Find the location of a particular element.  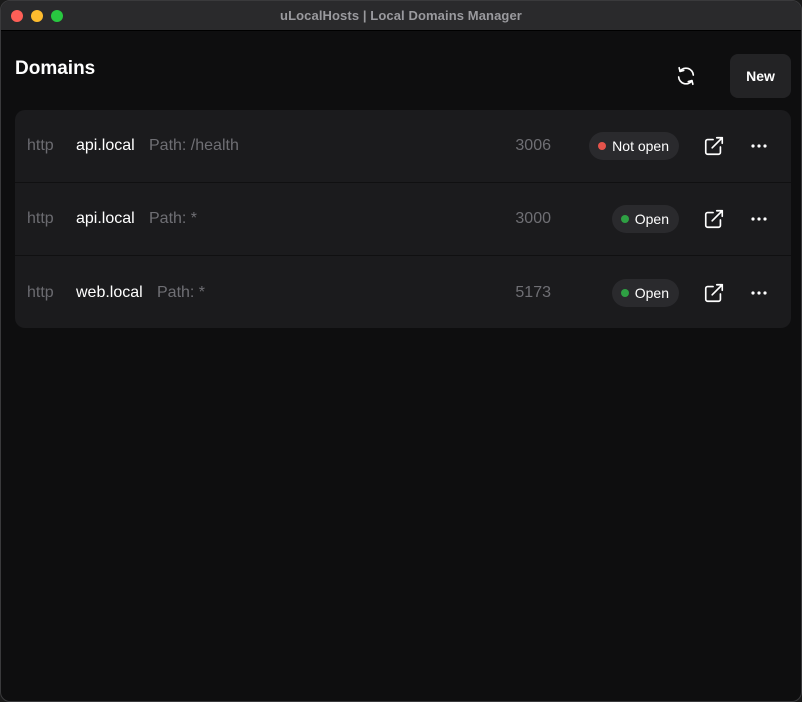

page-title: Domains is located at coordinates (55, 68).